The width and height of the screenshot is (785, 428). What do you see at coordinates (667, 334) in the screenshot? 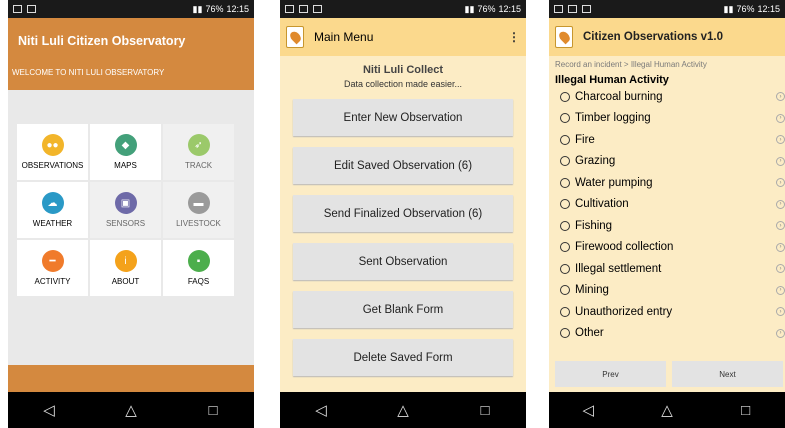
I see `radio-option: Other ›` at bounding box center [667, 334].